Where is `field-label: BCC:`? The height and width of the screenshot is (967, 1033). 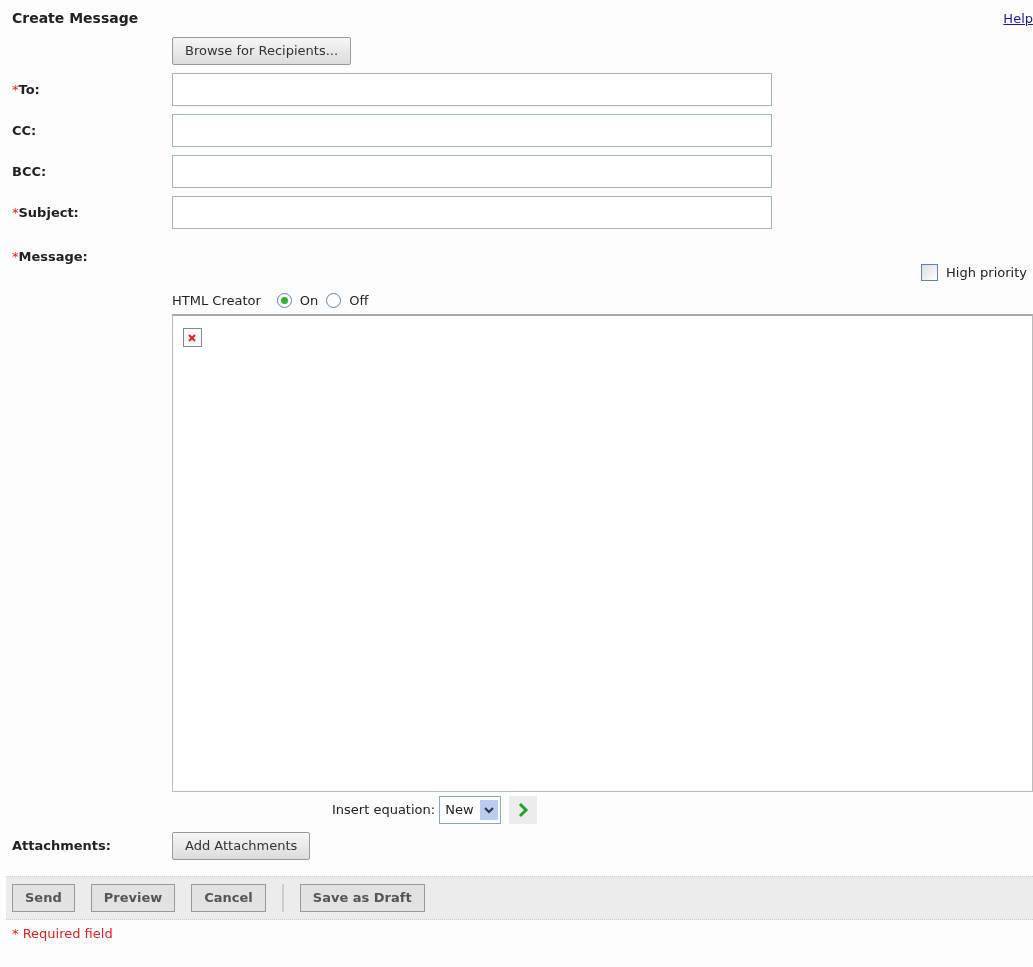
field-label: BCC: is located at coordinates (29, 171).